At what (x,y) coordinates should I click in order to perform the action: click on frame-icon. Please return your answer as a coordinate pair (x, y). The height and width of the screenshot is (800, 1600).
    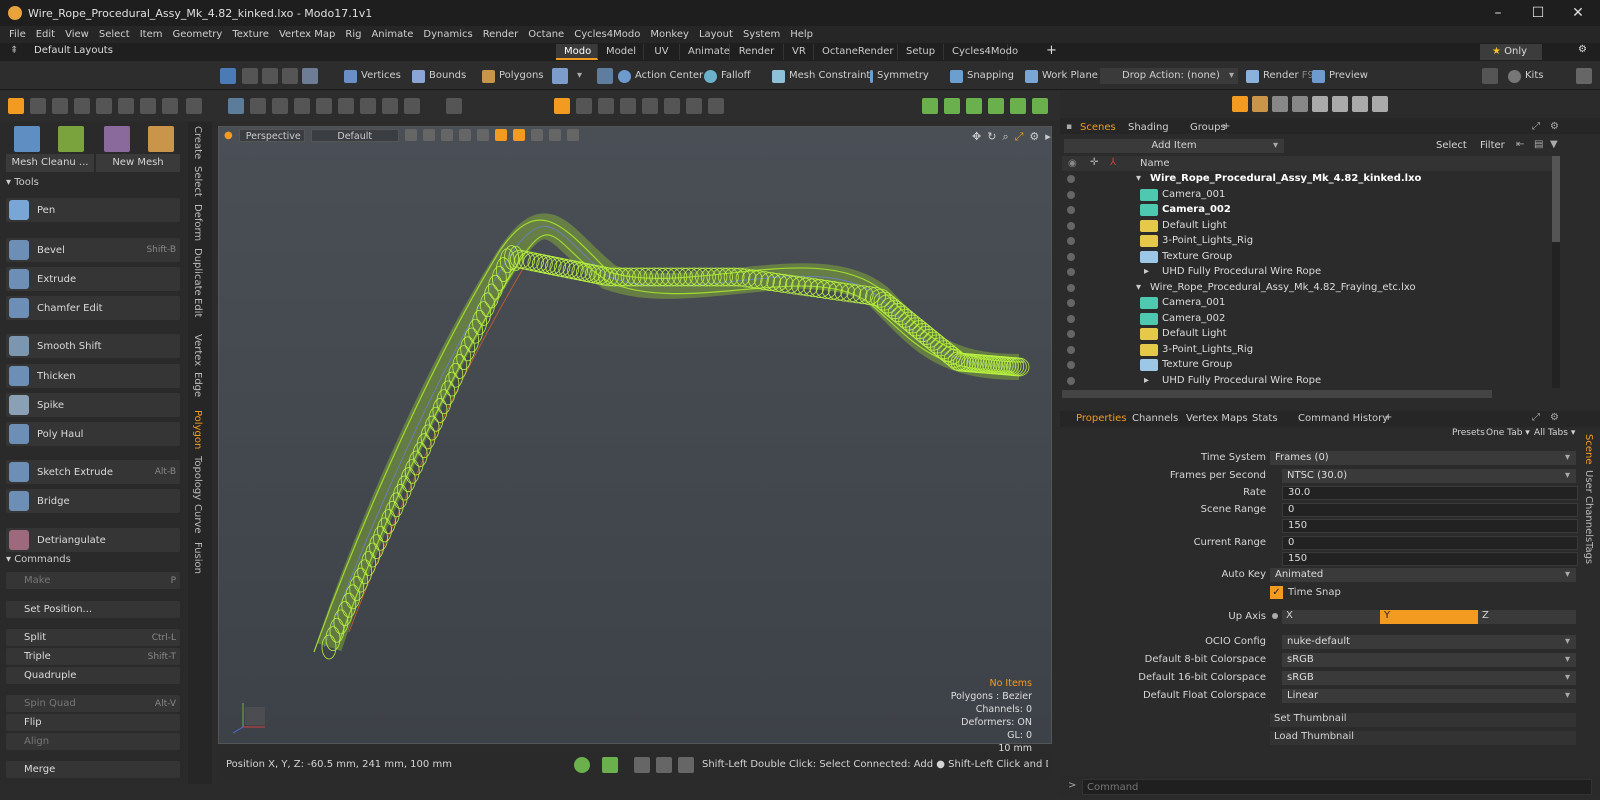
    Looking at the image, I should click on (694, 106).